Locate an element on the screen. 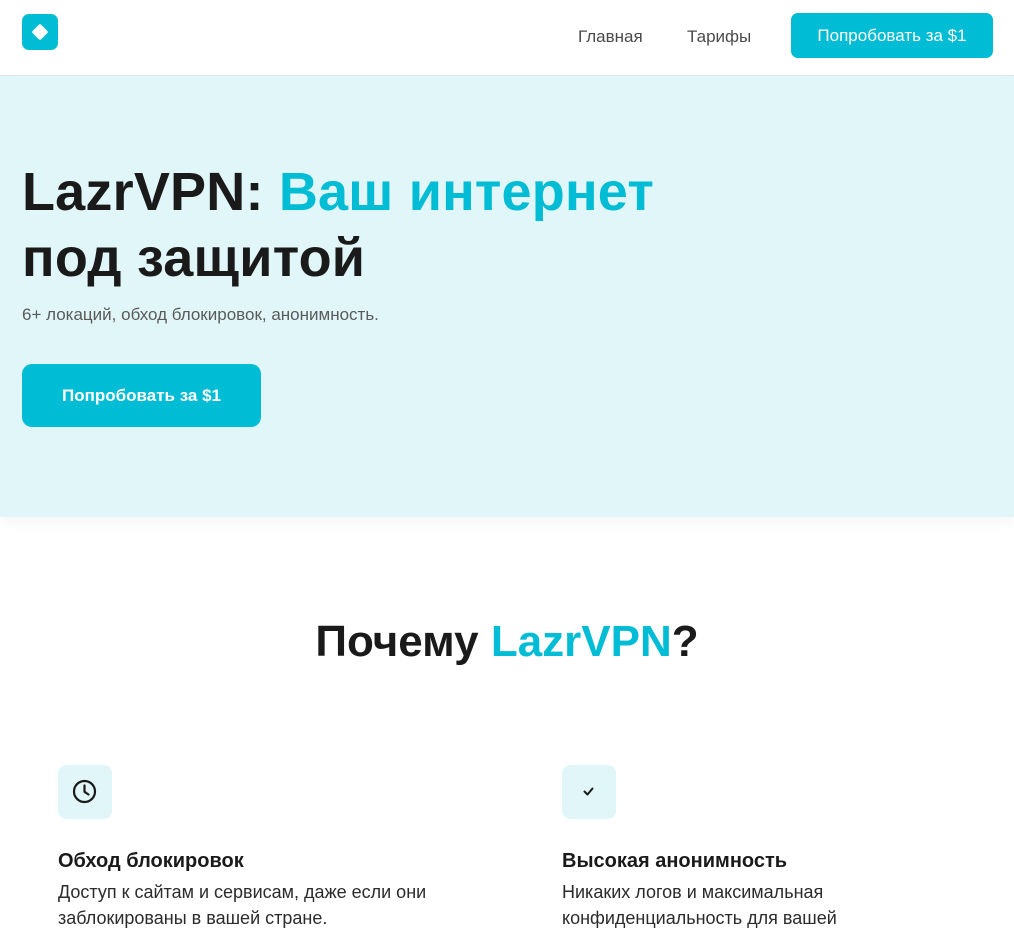 This screenshot has width=1014, height=931. why-title-prefix: Почему is located at coordinates (397, 641).